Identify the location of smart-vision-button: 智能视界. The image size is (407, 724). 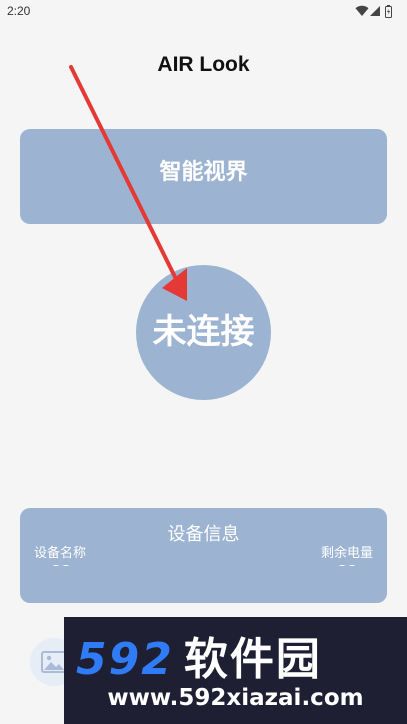
(203, 176).